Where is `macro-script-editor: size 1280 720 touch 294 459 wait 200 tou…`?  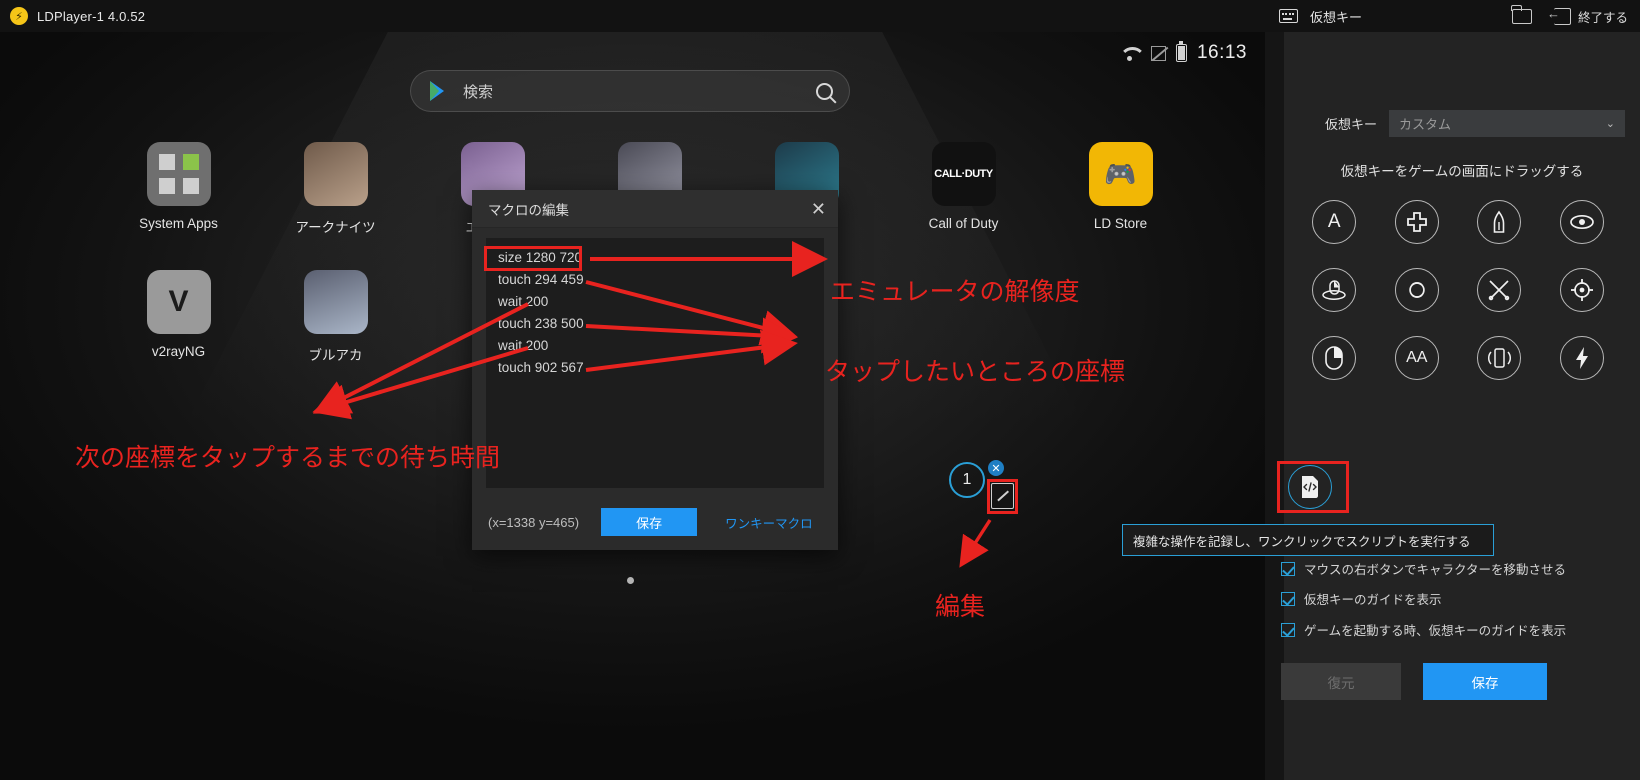
macro-script-editor: size 1280 720 touch 294 459 wait 200 tou… is located at coordinates (655, 363).